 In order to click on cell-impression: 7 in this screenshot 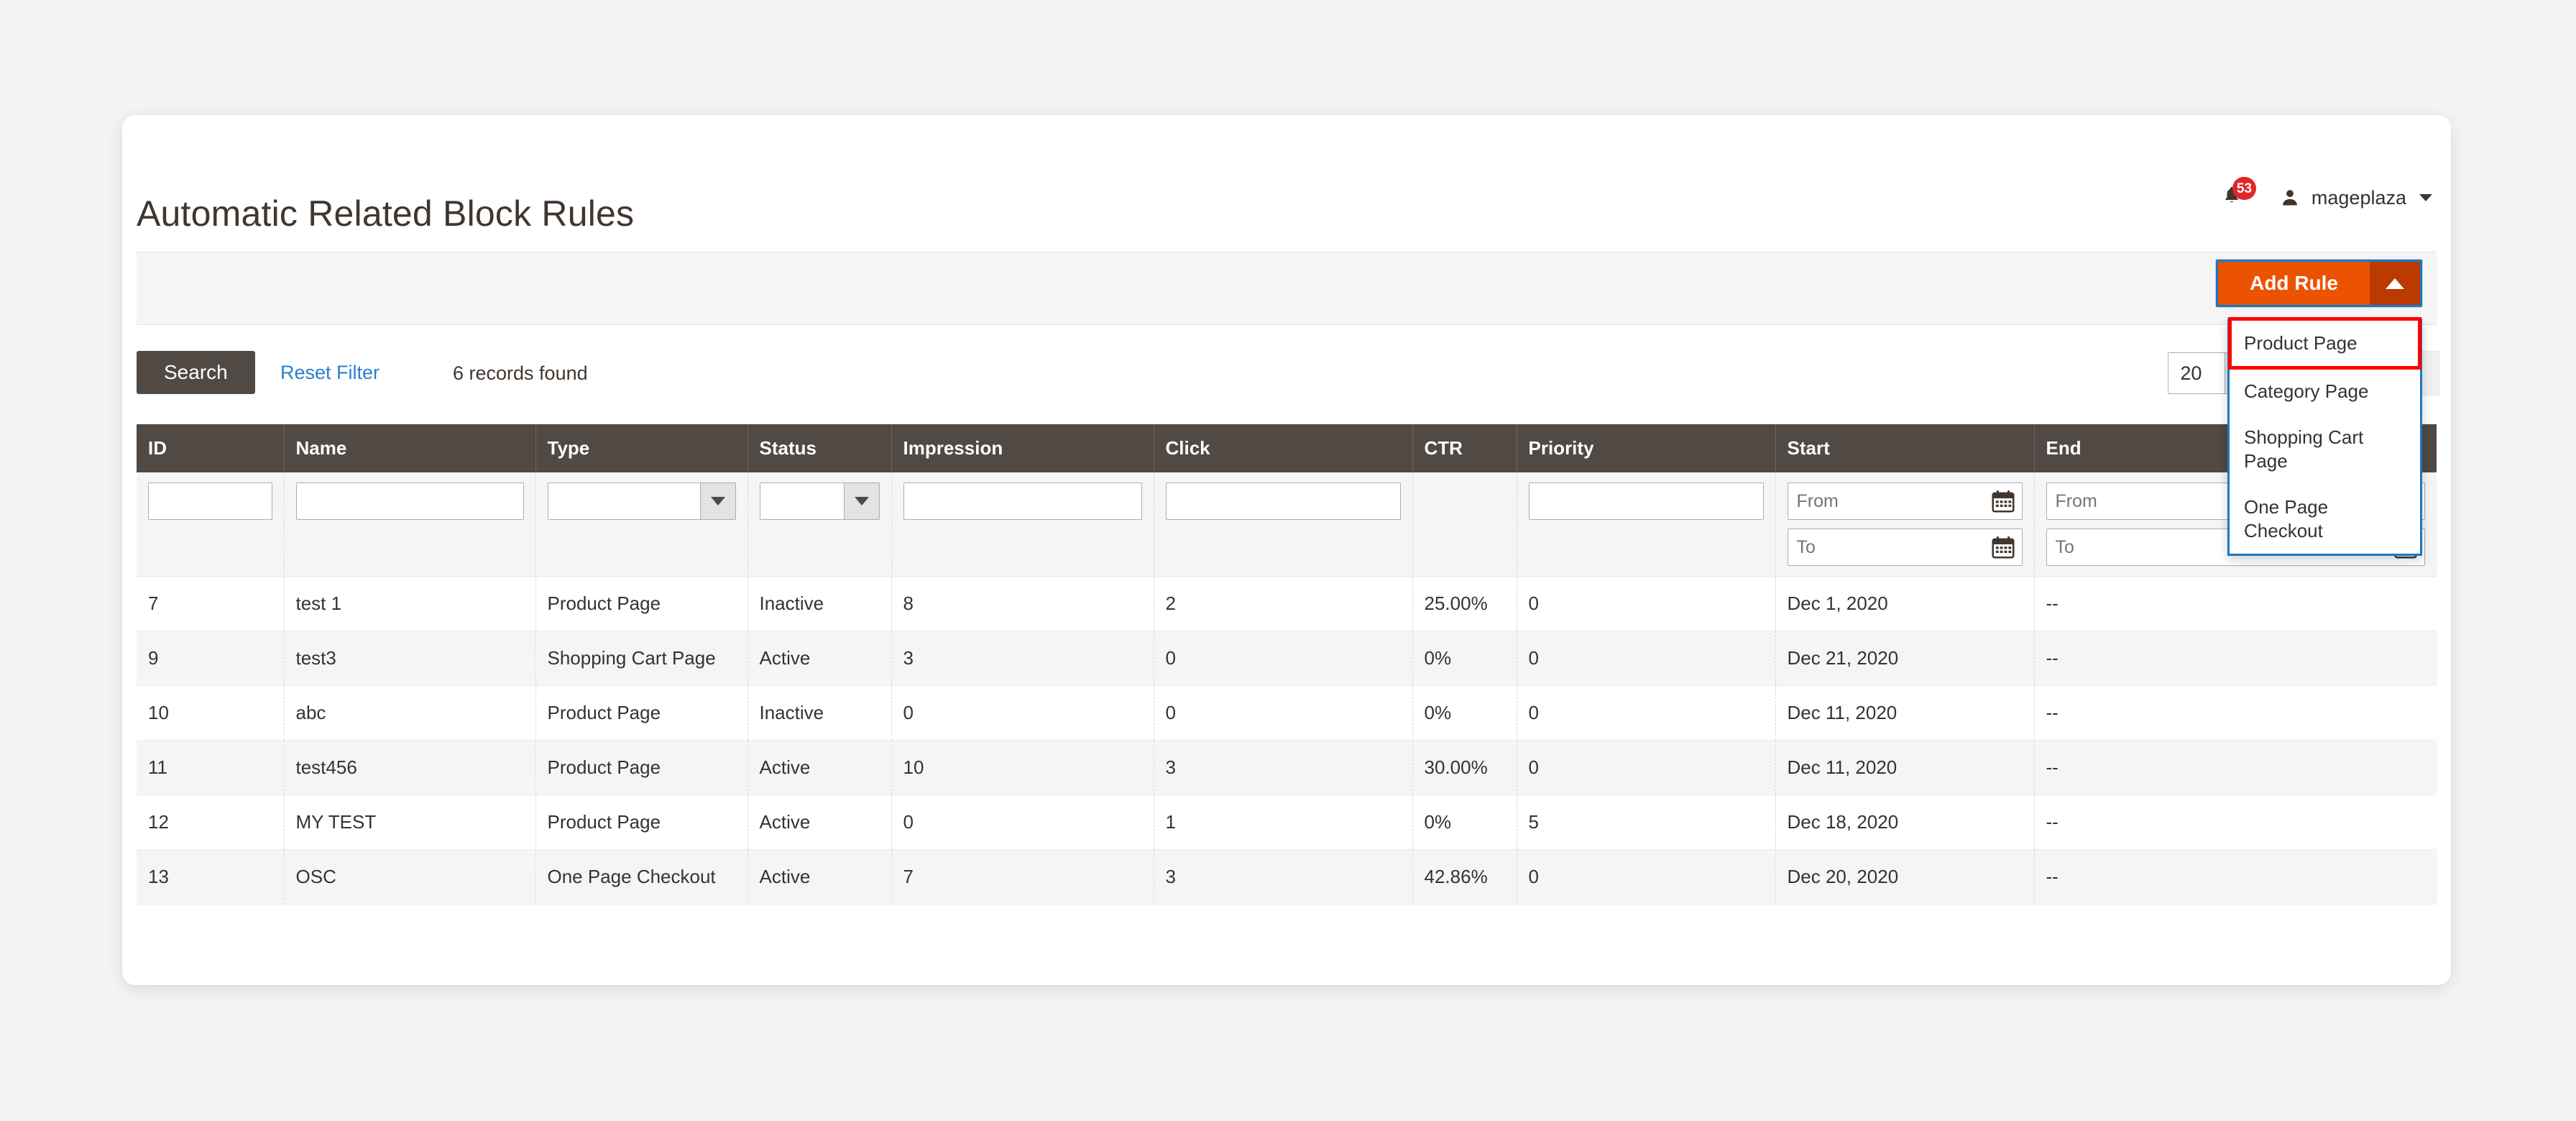, I will do `click(1022, 877)`.